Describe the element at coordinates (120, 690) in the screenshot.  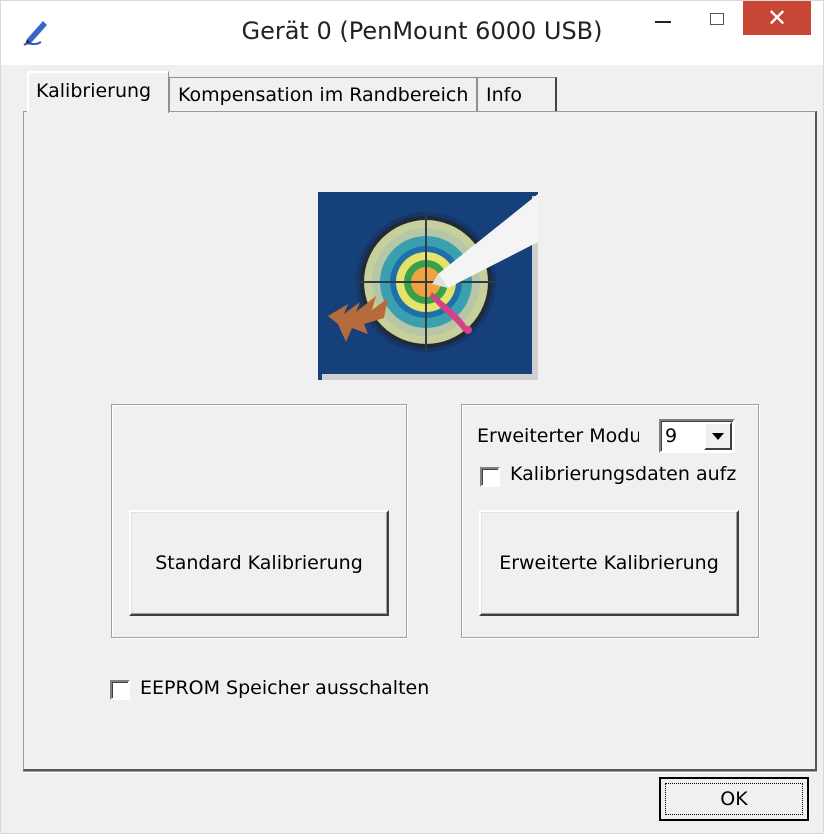
I see `eeprom-disable-checkbox` at that location.